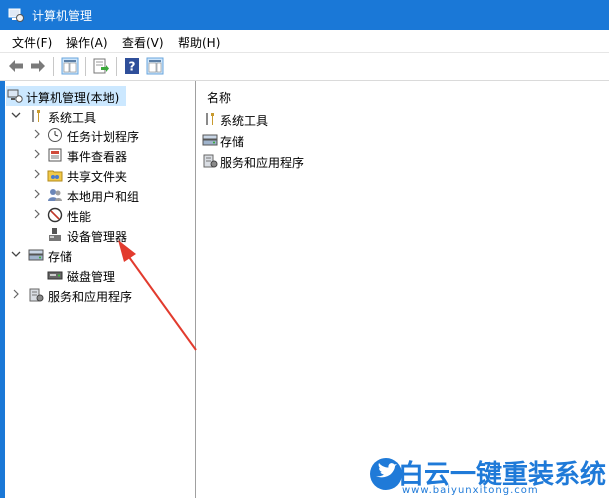  What do you see at coordinates (484, 475) in the screenshot?
I see `watermark: 白云一键重装系统 www.baiyunxitong.com` at bounding box center [484, 475].